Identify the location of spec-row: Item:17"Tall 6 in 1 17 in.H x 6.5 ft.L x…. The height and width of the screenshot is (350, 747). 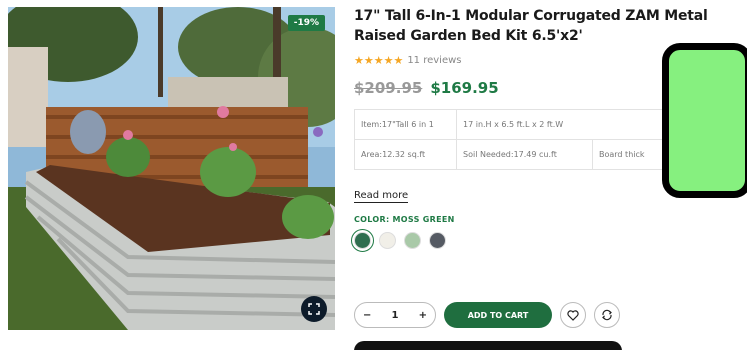
(513, 124).